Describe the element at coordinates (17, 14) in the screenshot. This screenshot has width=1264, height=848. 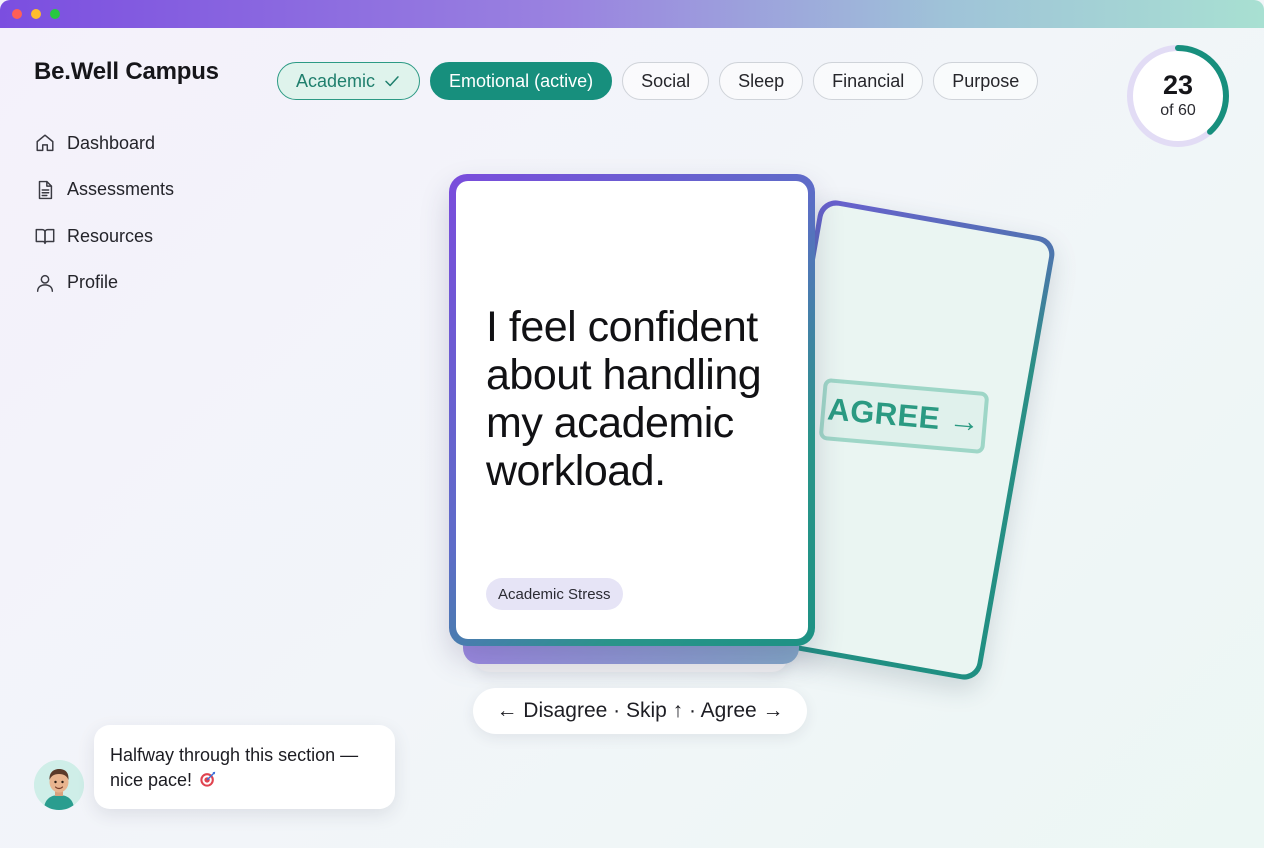
I see `close-window-button` at that location.